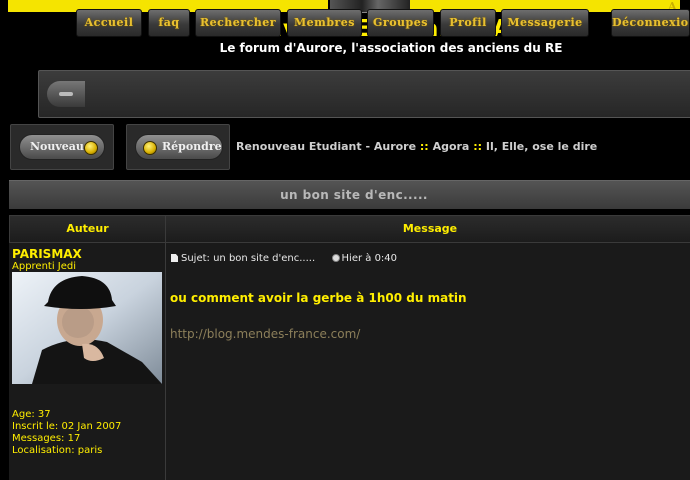 The height and width of the screenshot is (480, 690). Describe the element at coordinates (369, 258) in the screenshot. I see `post-time: Hier à 0:40` at that location.